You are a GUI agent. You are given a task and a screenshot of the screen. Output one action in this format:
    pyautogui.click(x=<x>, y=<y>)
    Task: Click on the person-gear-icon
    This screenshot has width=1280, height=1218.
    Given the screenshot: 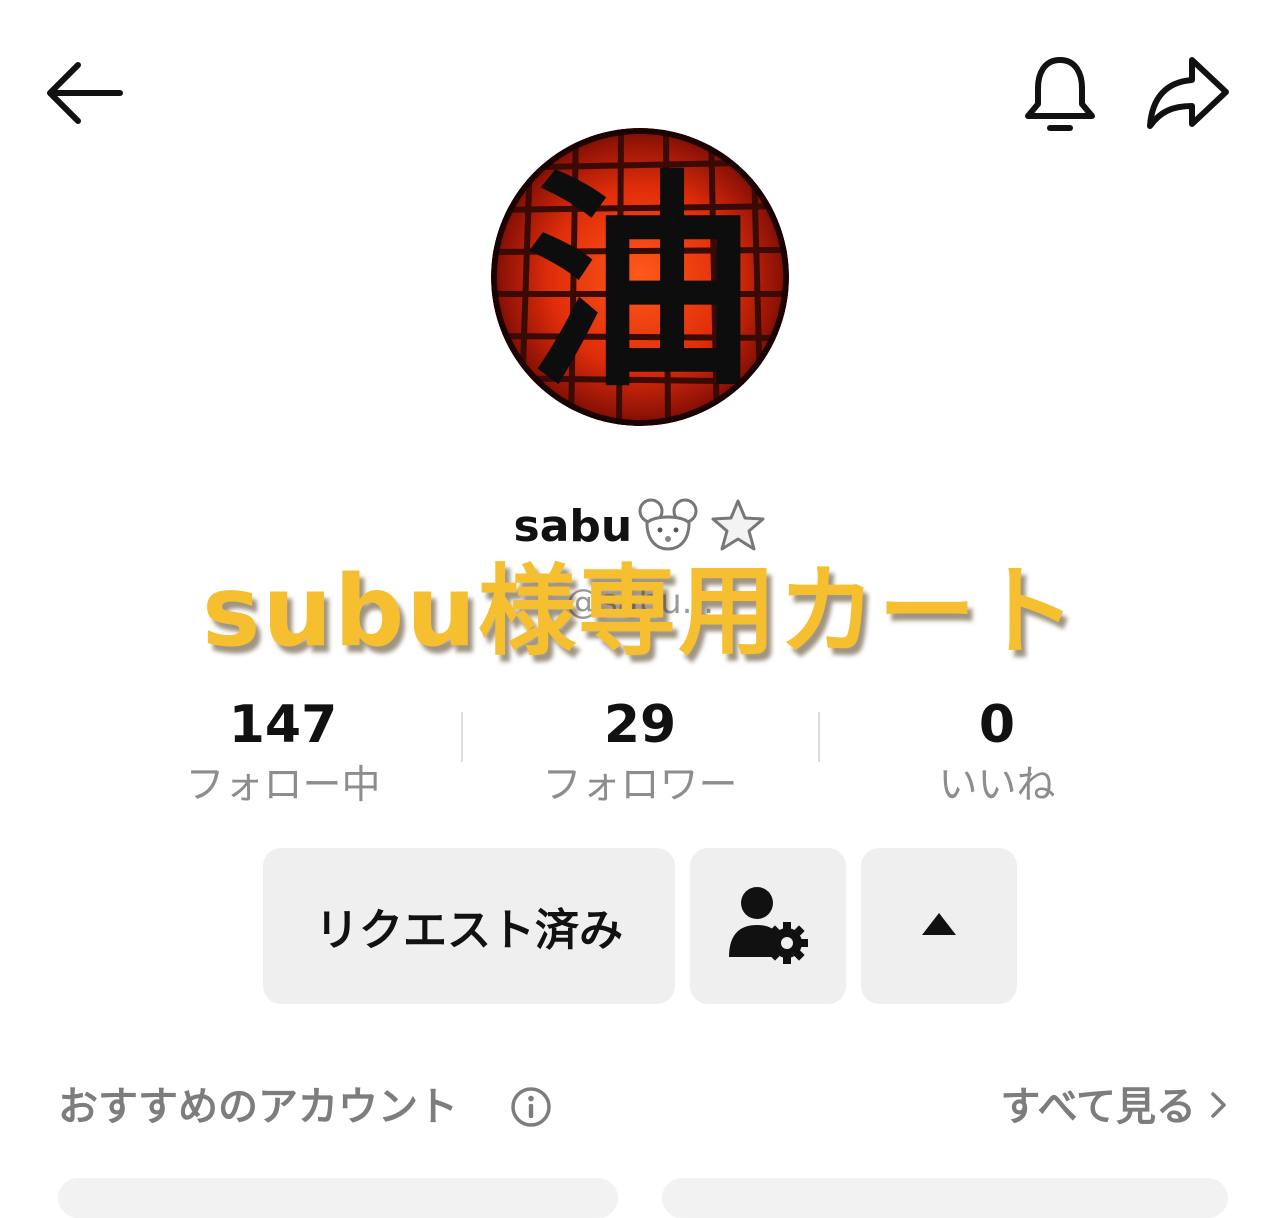 What is the action you would take?
    pyautogui.click(x=768, y=926)
    